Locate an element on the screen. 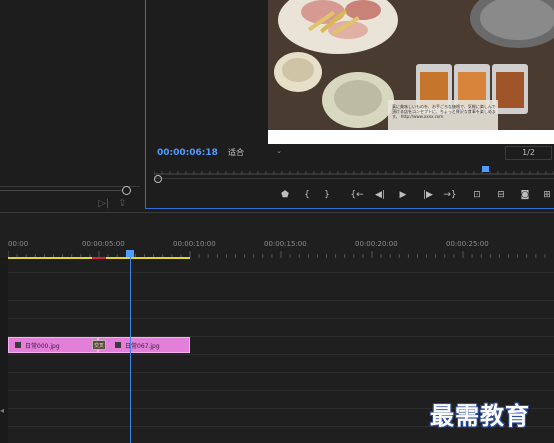  source-panel: ▷| ⇪ is located at coordinates (70, 105).